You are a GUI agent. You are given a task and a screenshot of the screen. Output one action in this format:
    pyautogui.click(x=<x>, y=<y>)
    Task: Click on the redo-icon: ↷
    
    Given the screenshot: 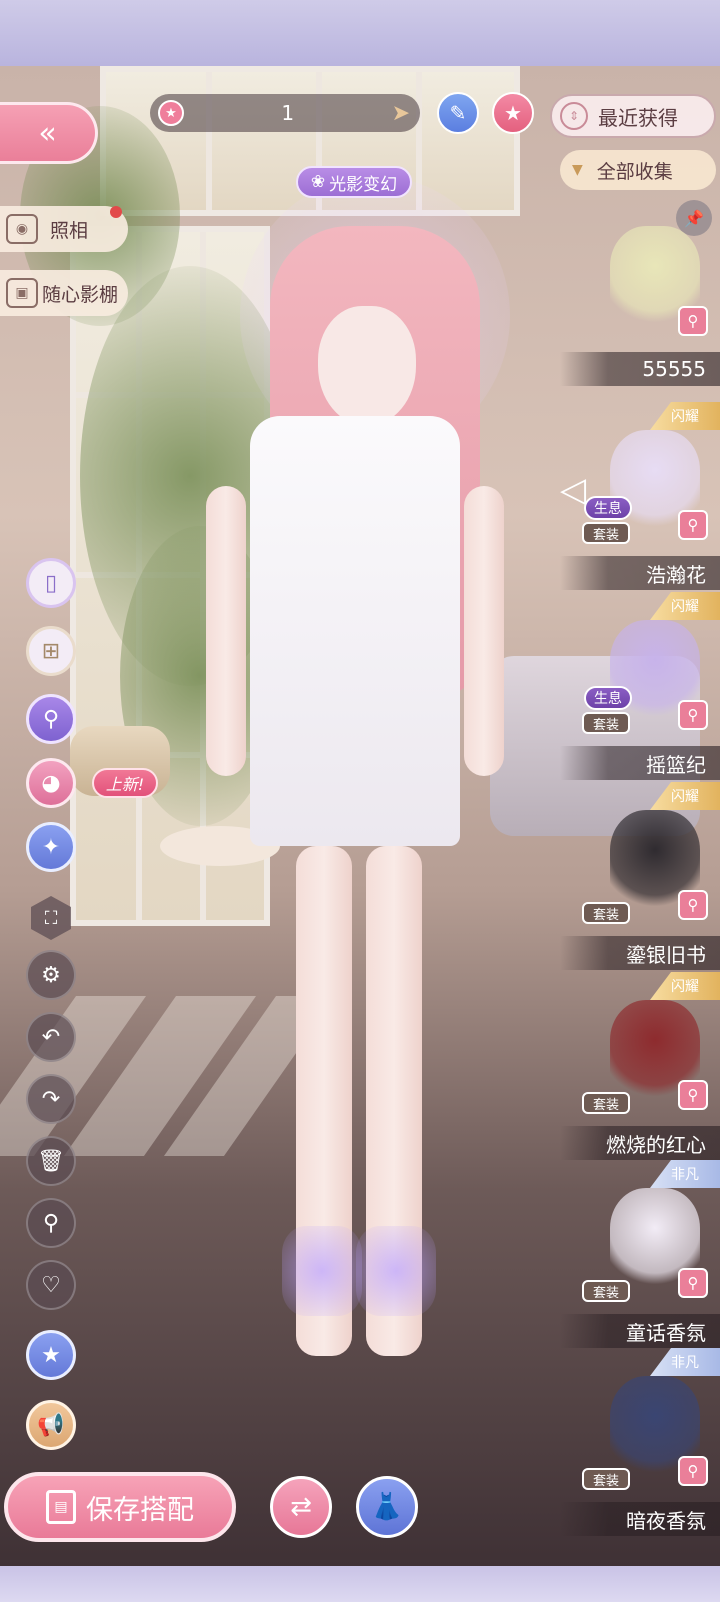 What is the action you would take?
    pyautogui.click(x=51, y=1099)
    